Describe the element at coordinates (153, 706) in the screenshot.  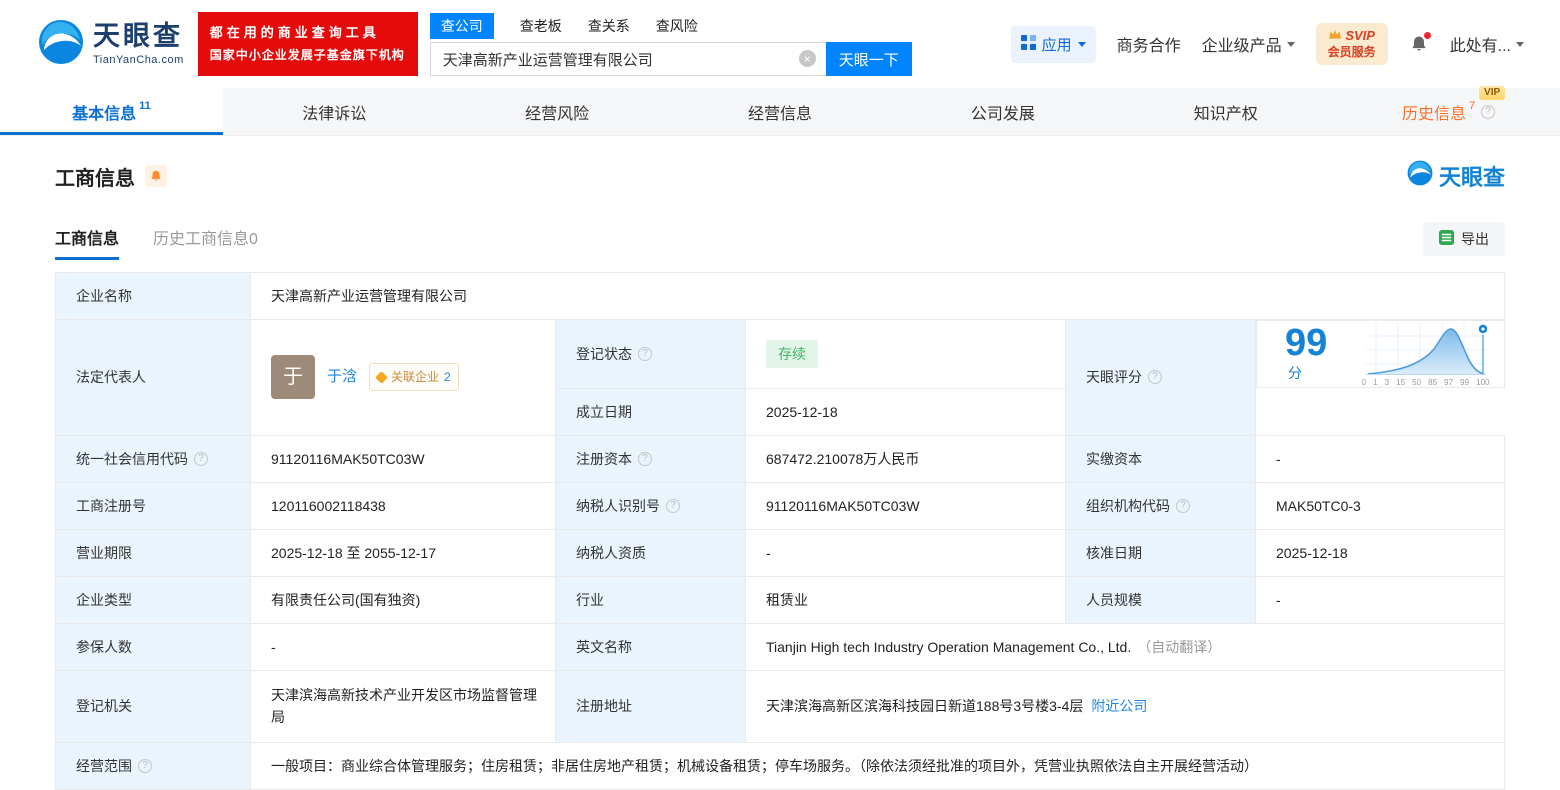
I see `label-registration-authority: 登记机关` at that location.